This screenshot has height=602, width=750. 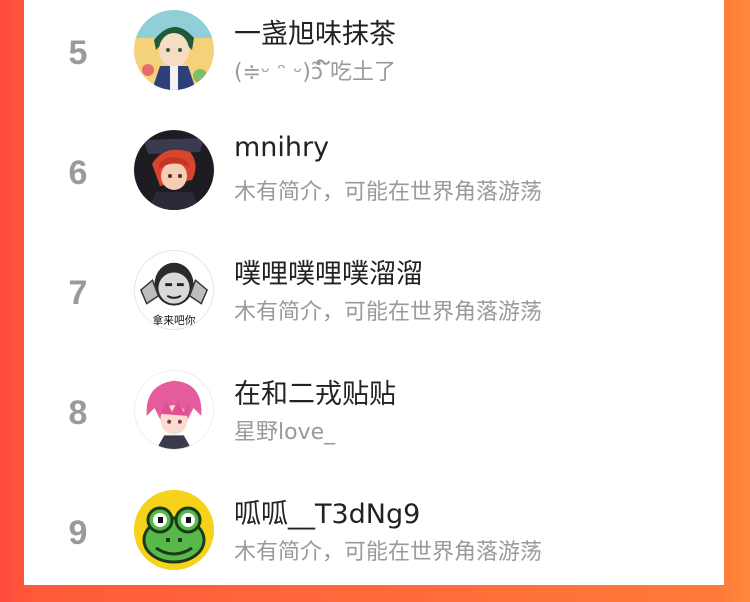 What do you see at coordinates (285, 432) in the screenshot?
I see `user-bio: 星野love_` at bounding box center [285, 432].